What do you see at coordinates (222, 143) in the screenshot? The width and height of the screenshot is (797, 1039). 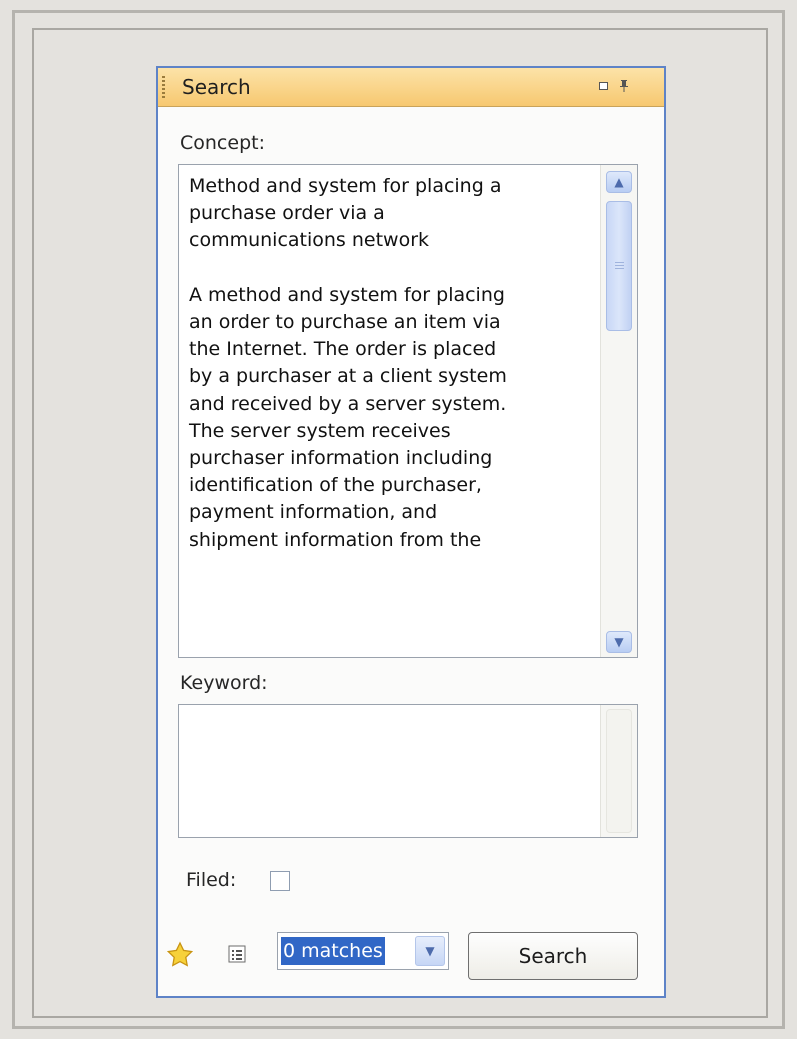 I see `concept-label: Concept:` at bounding box center [222, 143].